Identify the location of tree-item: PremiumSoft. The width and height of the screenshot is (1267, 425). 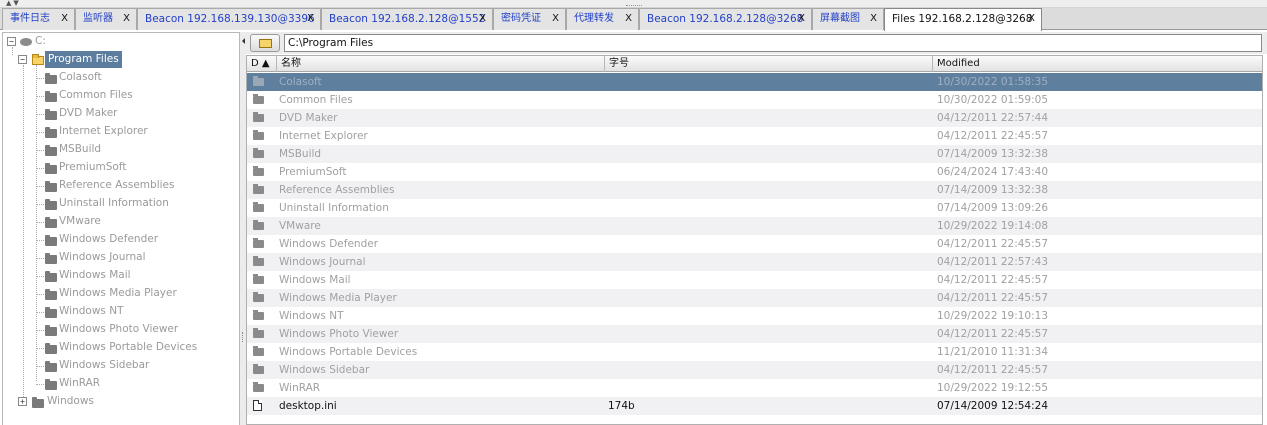
(121, 167).